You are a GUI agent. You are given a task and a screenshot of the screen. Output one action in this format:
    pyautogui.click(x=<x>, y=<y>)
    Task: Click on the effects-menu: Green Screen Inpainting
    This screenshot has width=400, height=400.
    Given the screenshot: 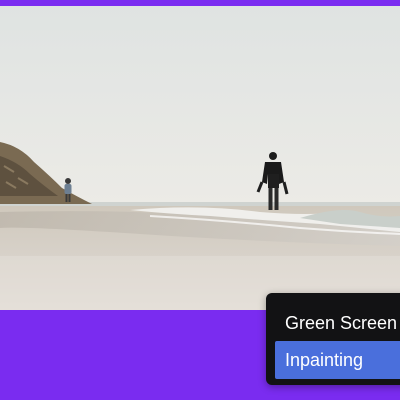 What is the action you would take?
    pyautogui.click(x=333, y=339)
    